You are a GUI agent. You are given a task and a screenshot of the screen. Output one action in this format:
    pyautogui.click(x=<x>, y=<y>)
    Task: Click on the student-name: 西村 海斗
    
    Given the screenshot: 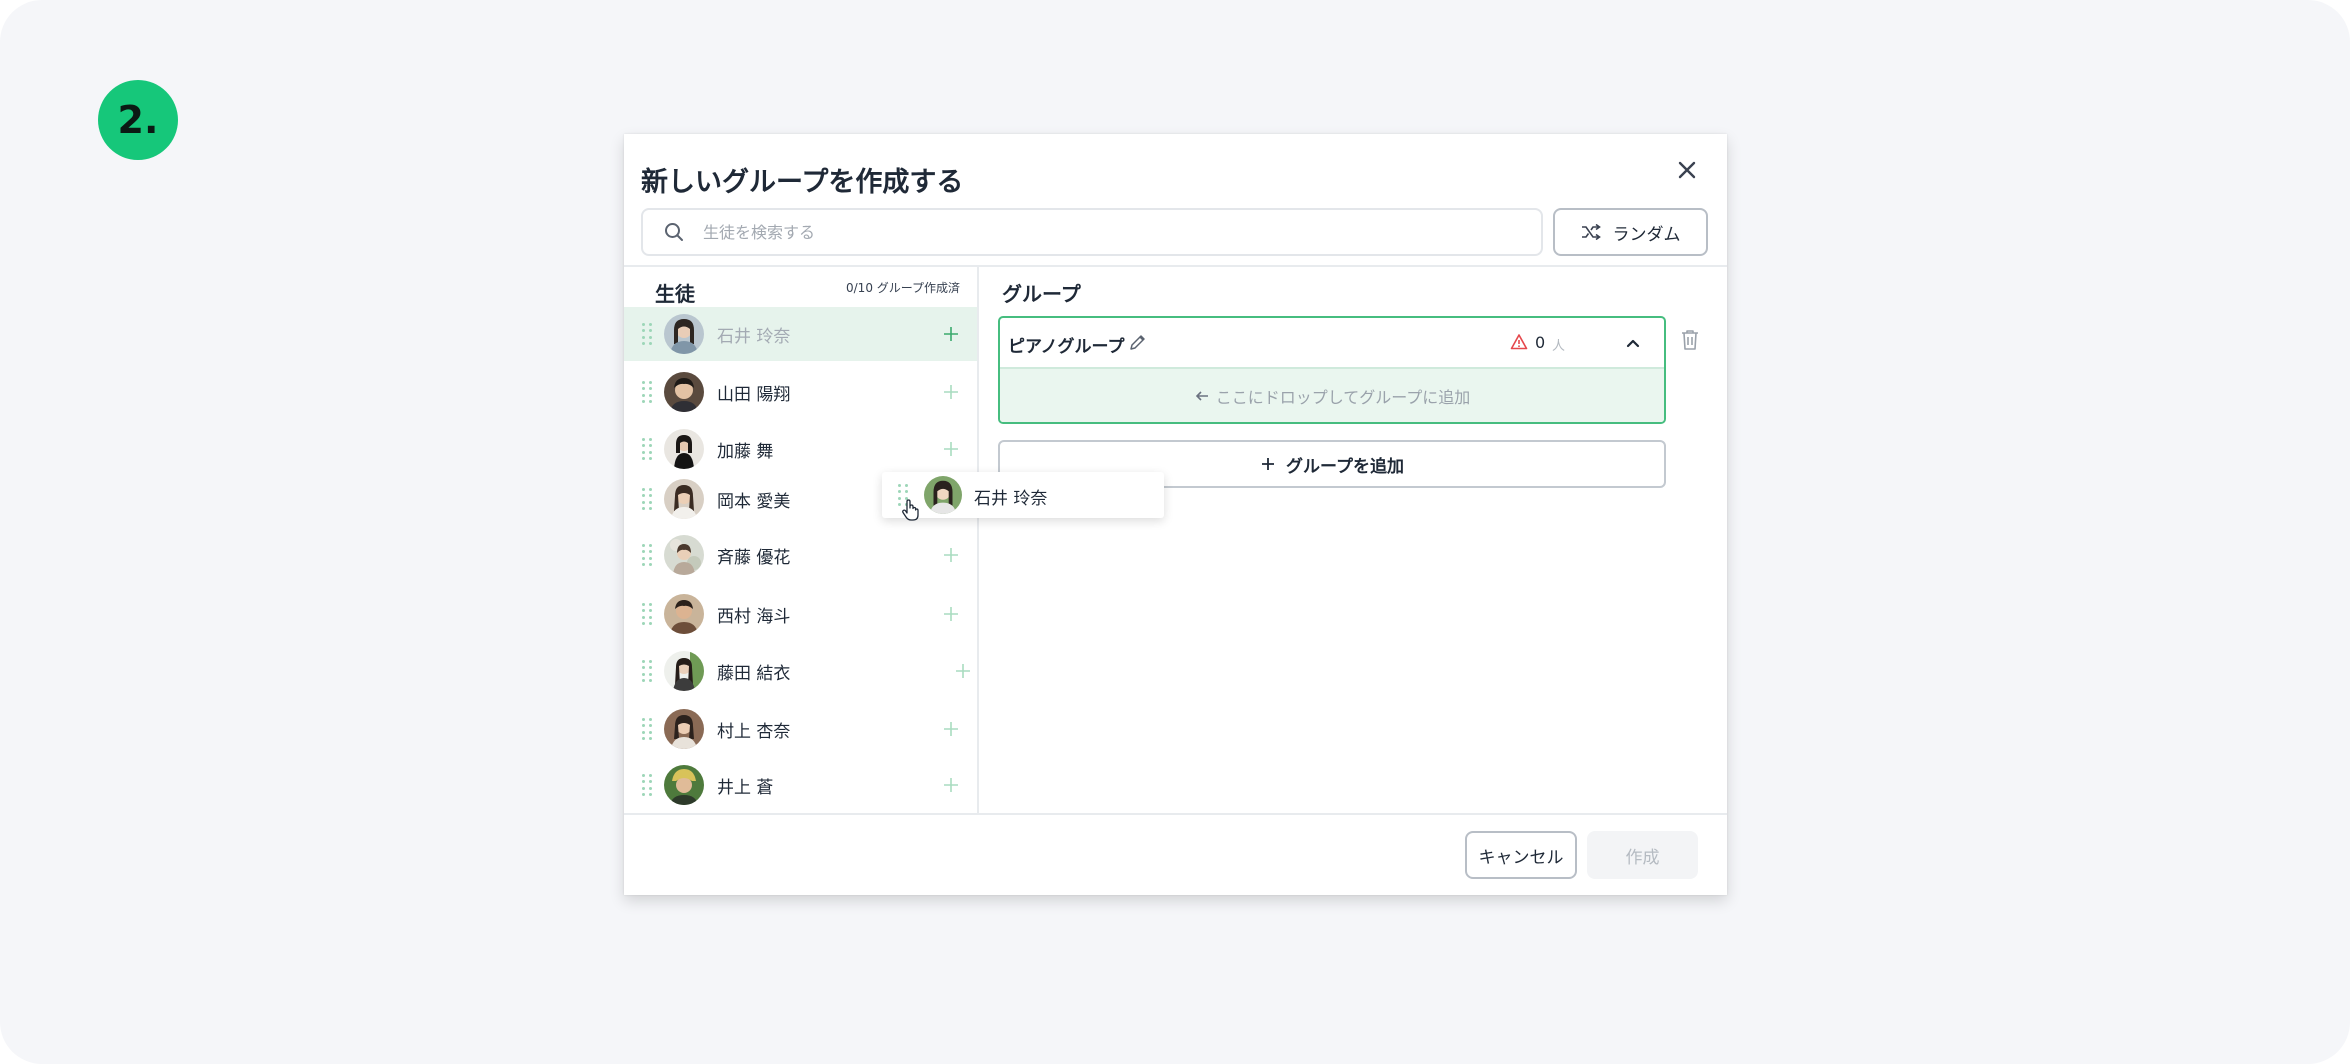 What is the action you would take?
    pyautogui.click(x=754, y=616)
    